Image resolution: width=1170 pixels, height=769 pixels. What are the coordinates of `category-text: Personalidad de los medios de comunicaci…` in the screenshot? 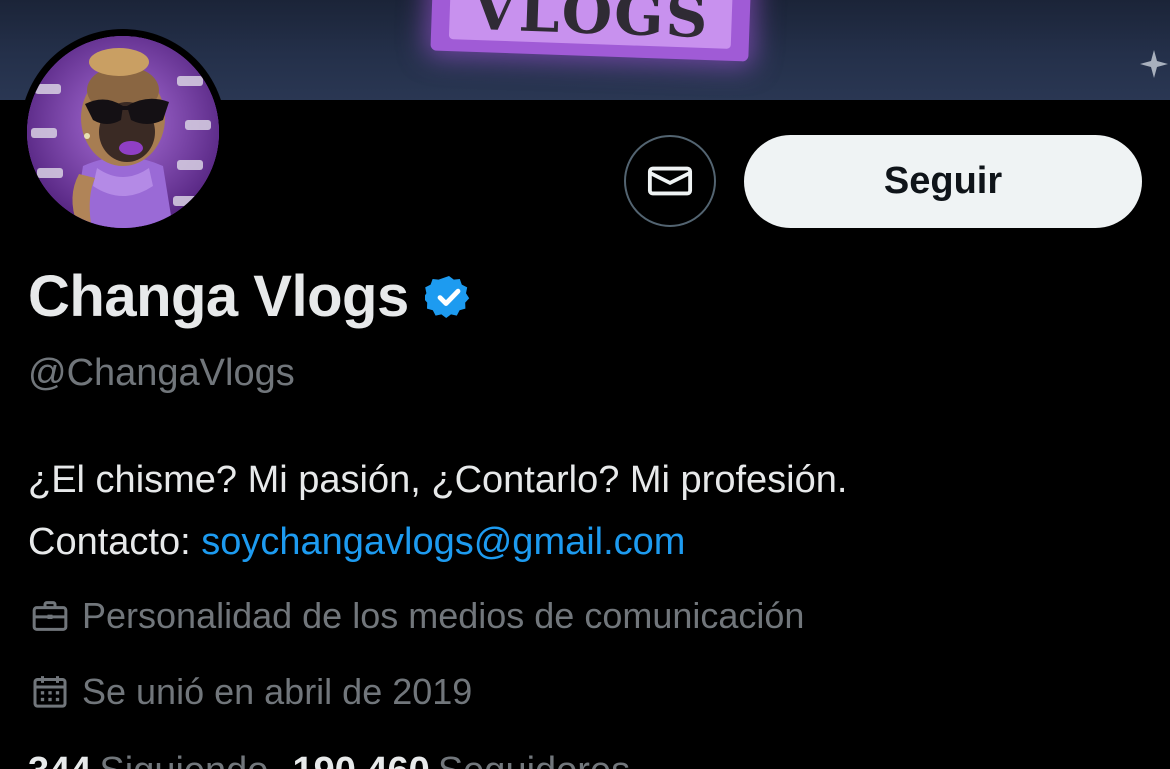 It's located at (443, 615).